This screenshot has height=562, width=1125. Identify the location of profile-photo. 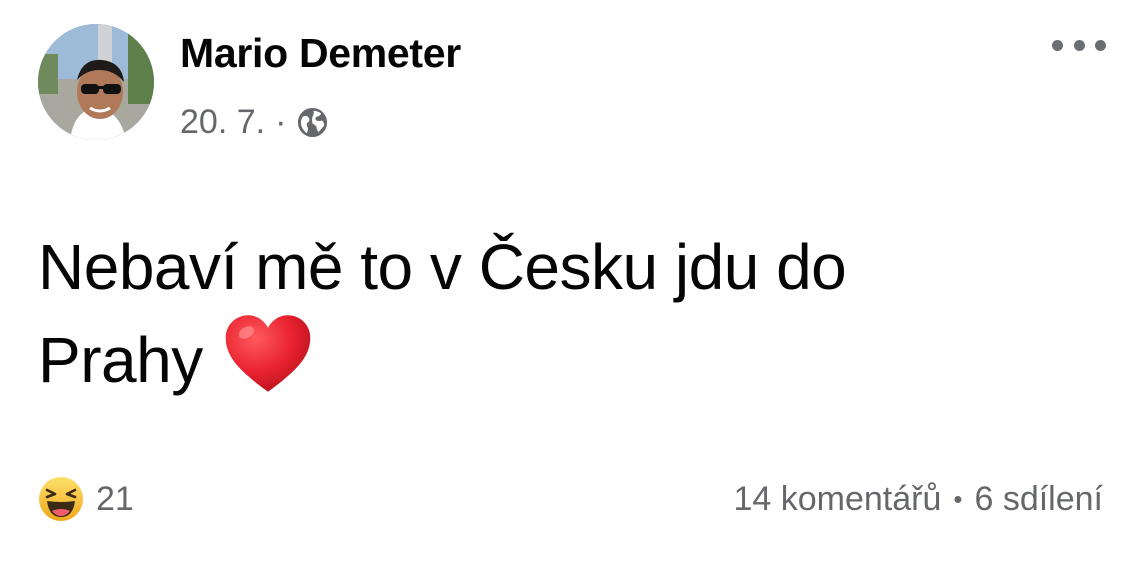
(96, 82).